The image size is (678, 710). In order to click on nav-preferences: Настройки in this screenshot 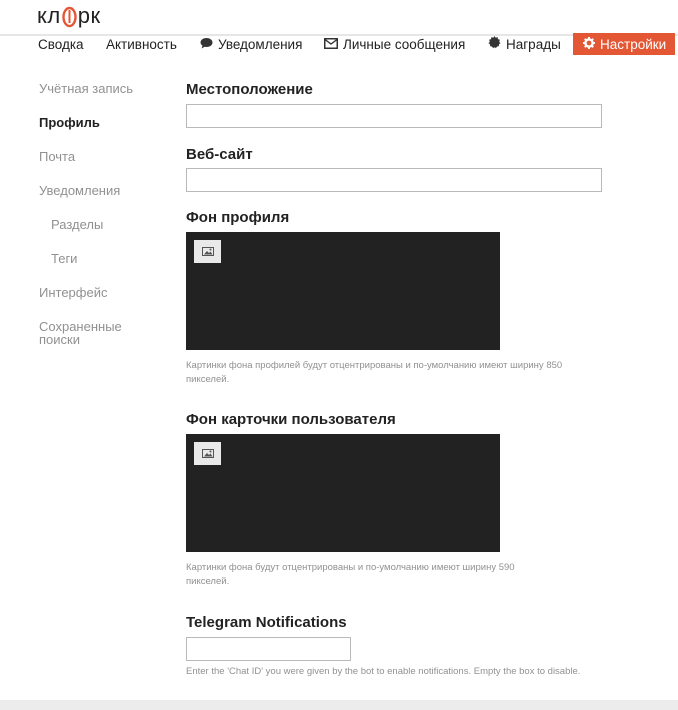, I will do `click(624, 44)`.